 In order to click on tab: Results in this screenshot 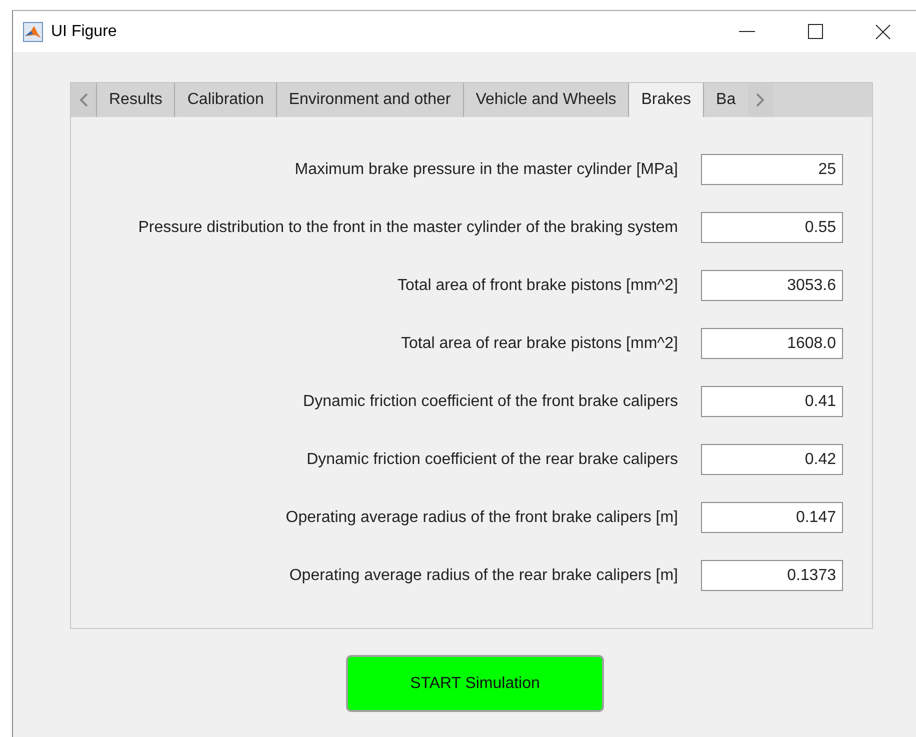, I will do `click(135, 100)`.